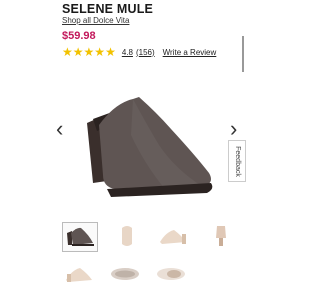 This screenshot has width=320, height=300. I want to click on thumbnail-heel-view, so click(79, 274).